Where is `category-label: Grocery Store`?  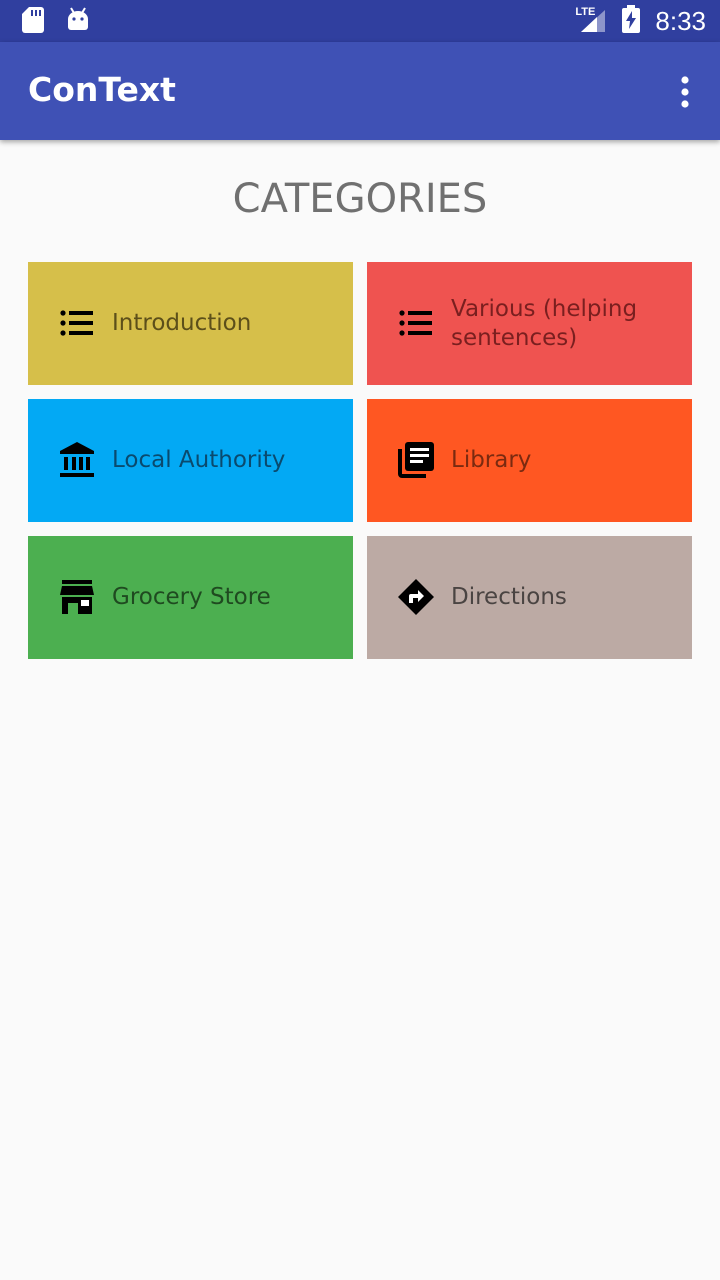
category-label: Grocery Store is located at coordinates (191, 597).